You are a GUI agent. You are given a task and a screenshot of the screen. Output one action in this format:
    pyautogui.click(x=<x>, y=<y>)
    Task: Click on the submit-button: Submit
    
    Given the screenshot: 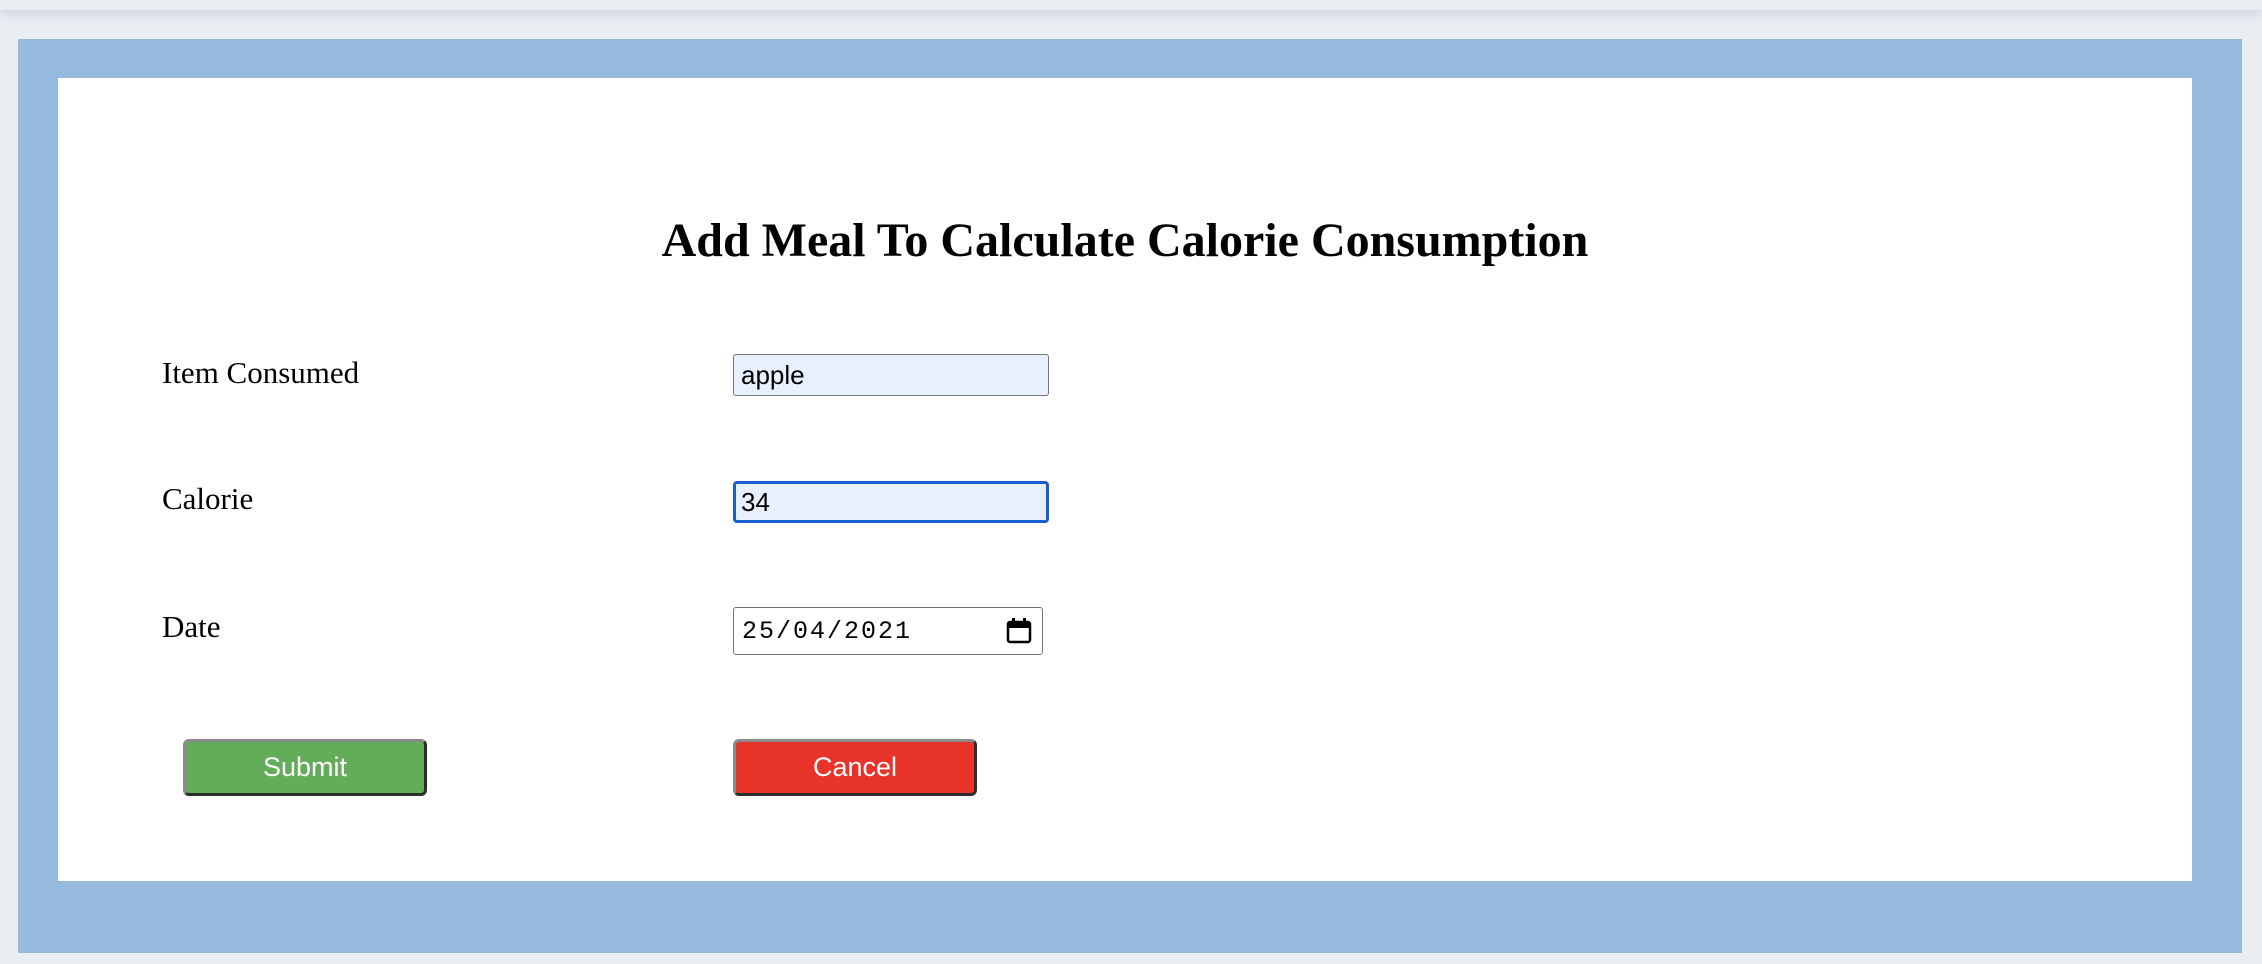 What is the action you would take?
    pyautogui.click(x=305, y=767)
    